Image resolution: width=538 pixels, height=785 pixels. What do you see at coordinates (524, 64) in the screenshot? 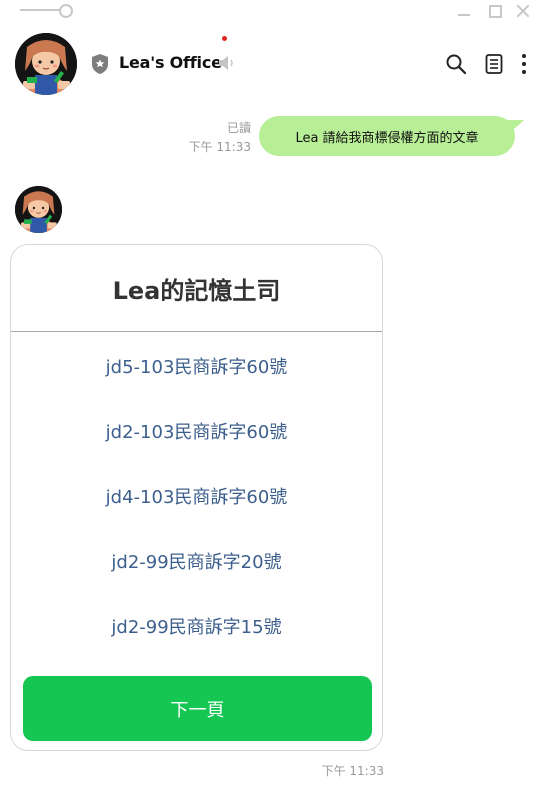
I see `more-icon` at bounding box center [524, 64].